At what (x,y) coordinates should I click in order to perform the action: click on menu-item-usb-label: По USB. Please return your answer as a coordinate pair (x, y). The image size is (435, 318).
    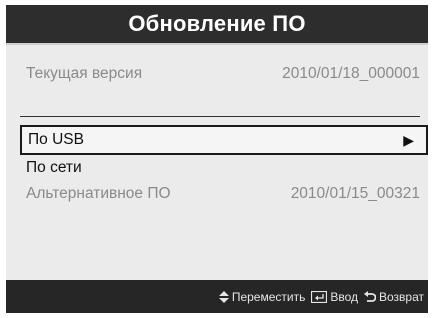
    Looking at the image, I should click on (56, 139).